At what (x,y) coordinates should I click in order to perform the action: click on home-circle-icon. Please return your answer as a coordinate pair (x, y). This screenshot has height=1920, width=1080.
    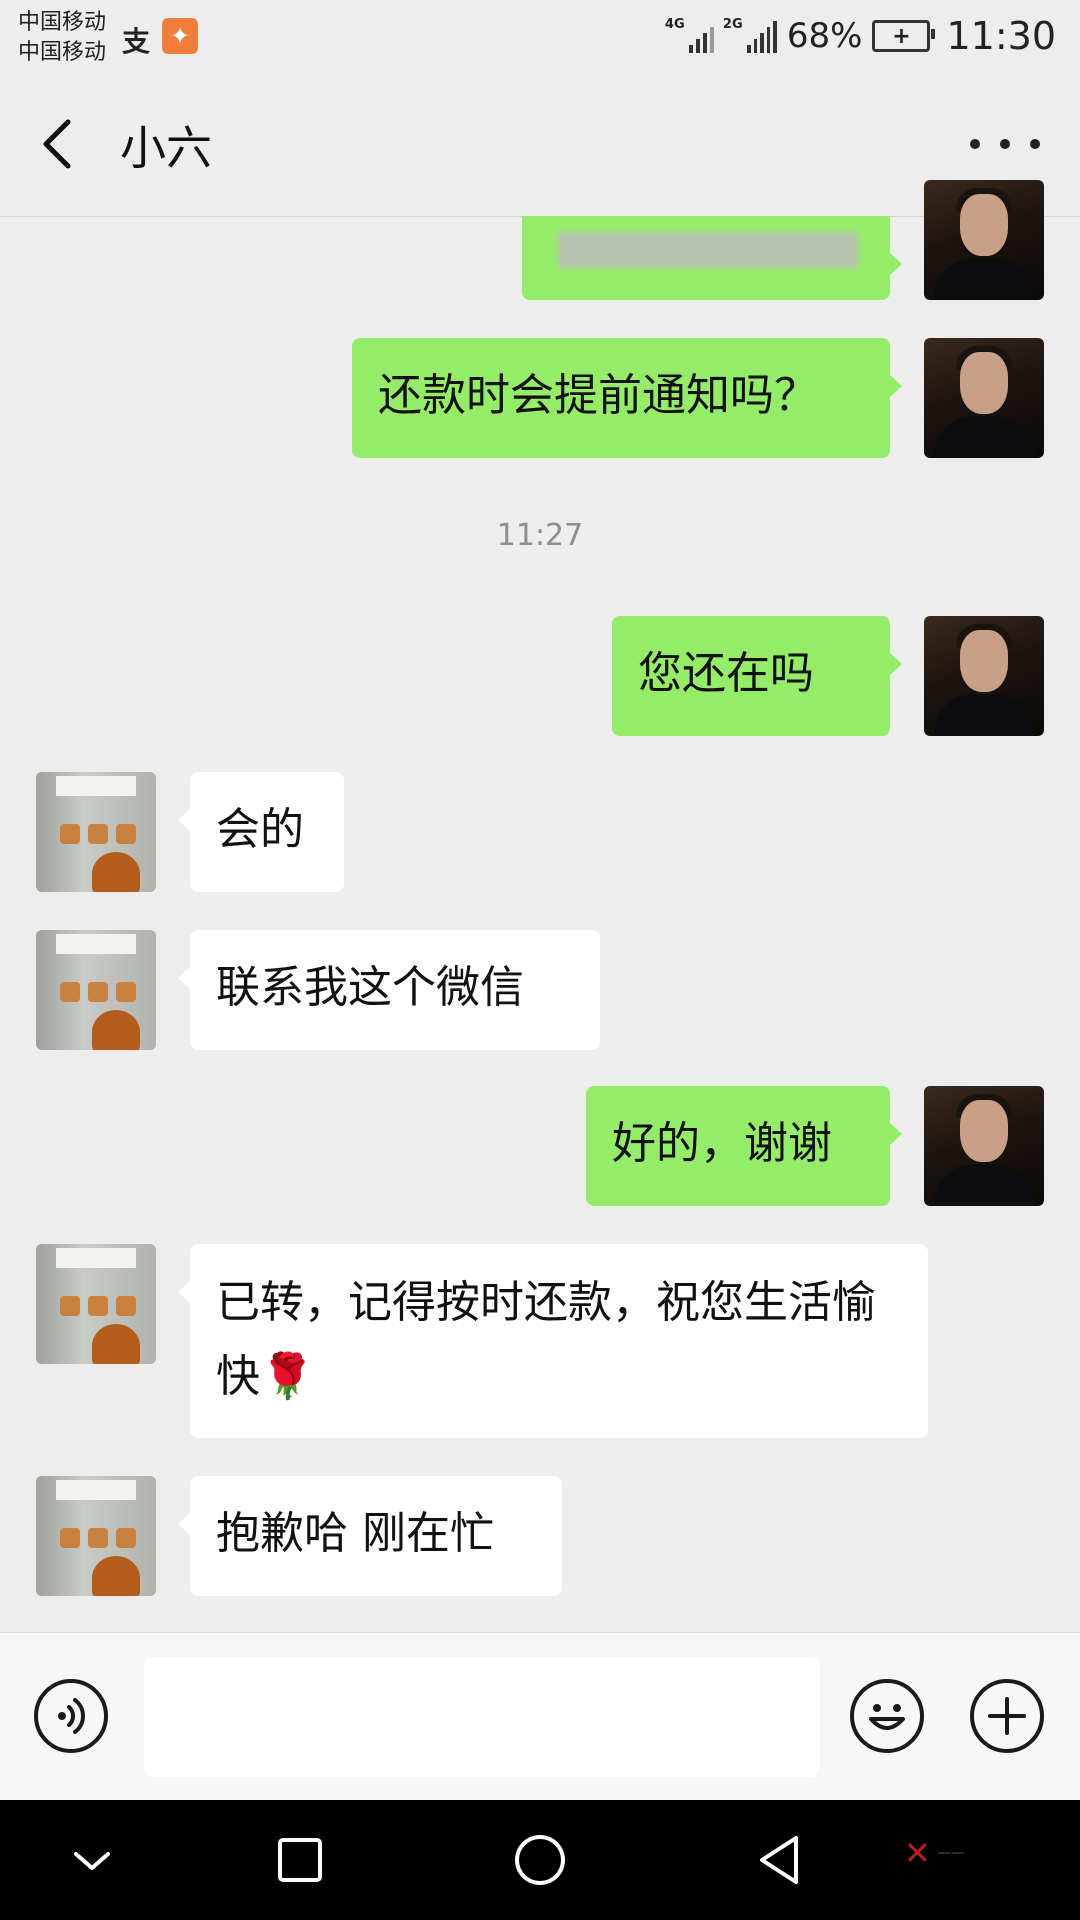
    Looking at the image, I should click on (540, 1860).